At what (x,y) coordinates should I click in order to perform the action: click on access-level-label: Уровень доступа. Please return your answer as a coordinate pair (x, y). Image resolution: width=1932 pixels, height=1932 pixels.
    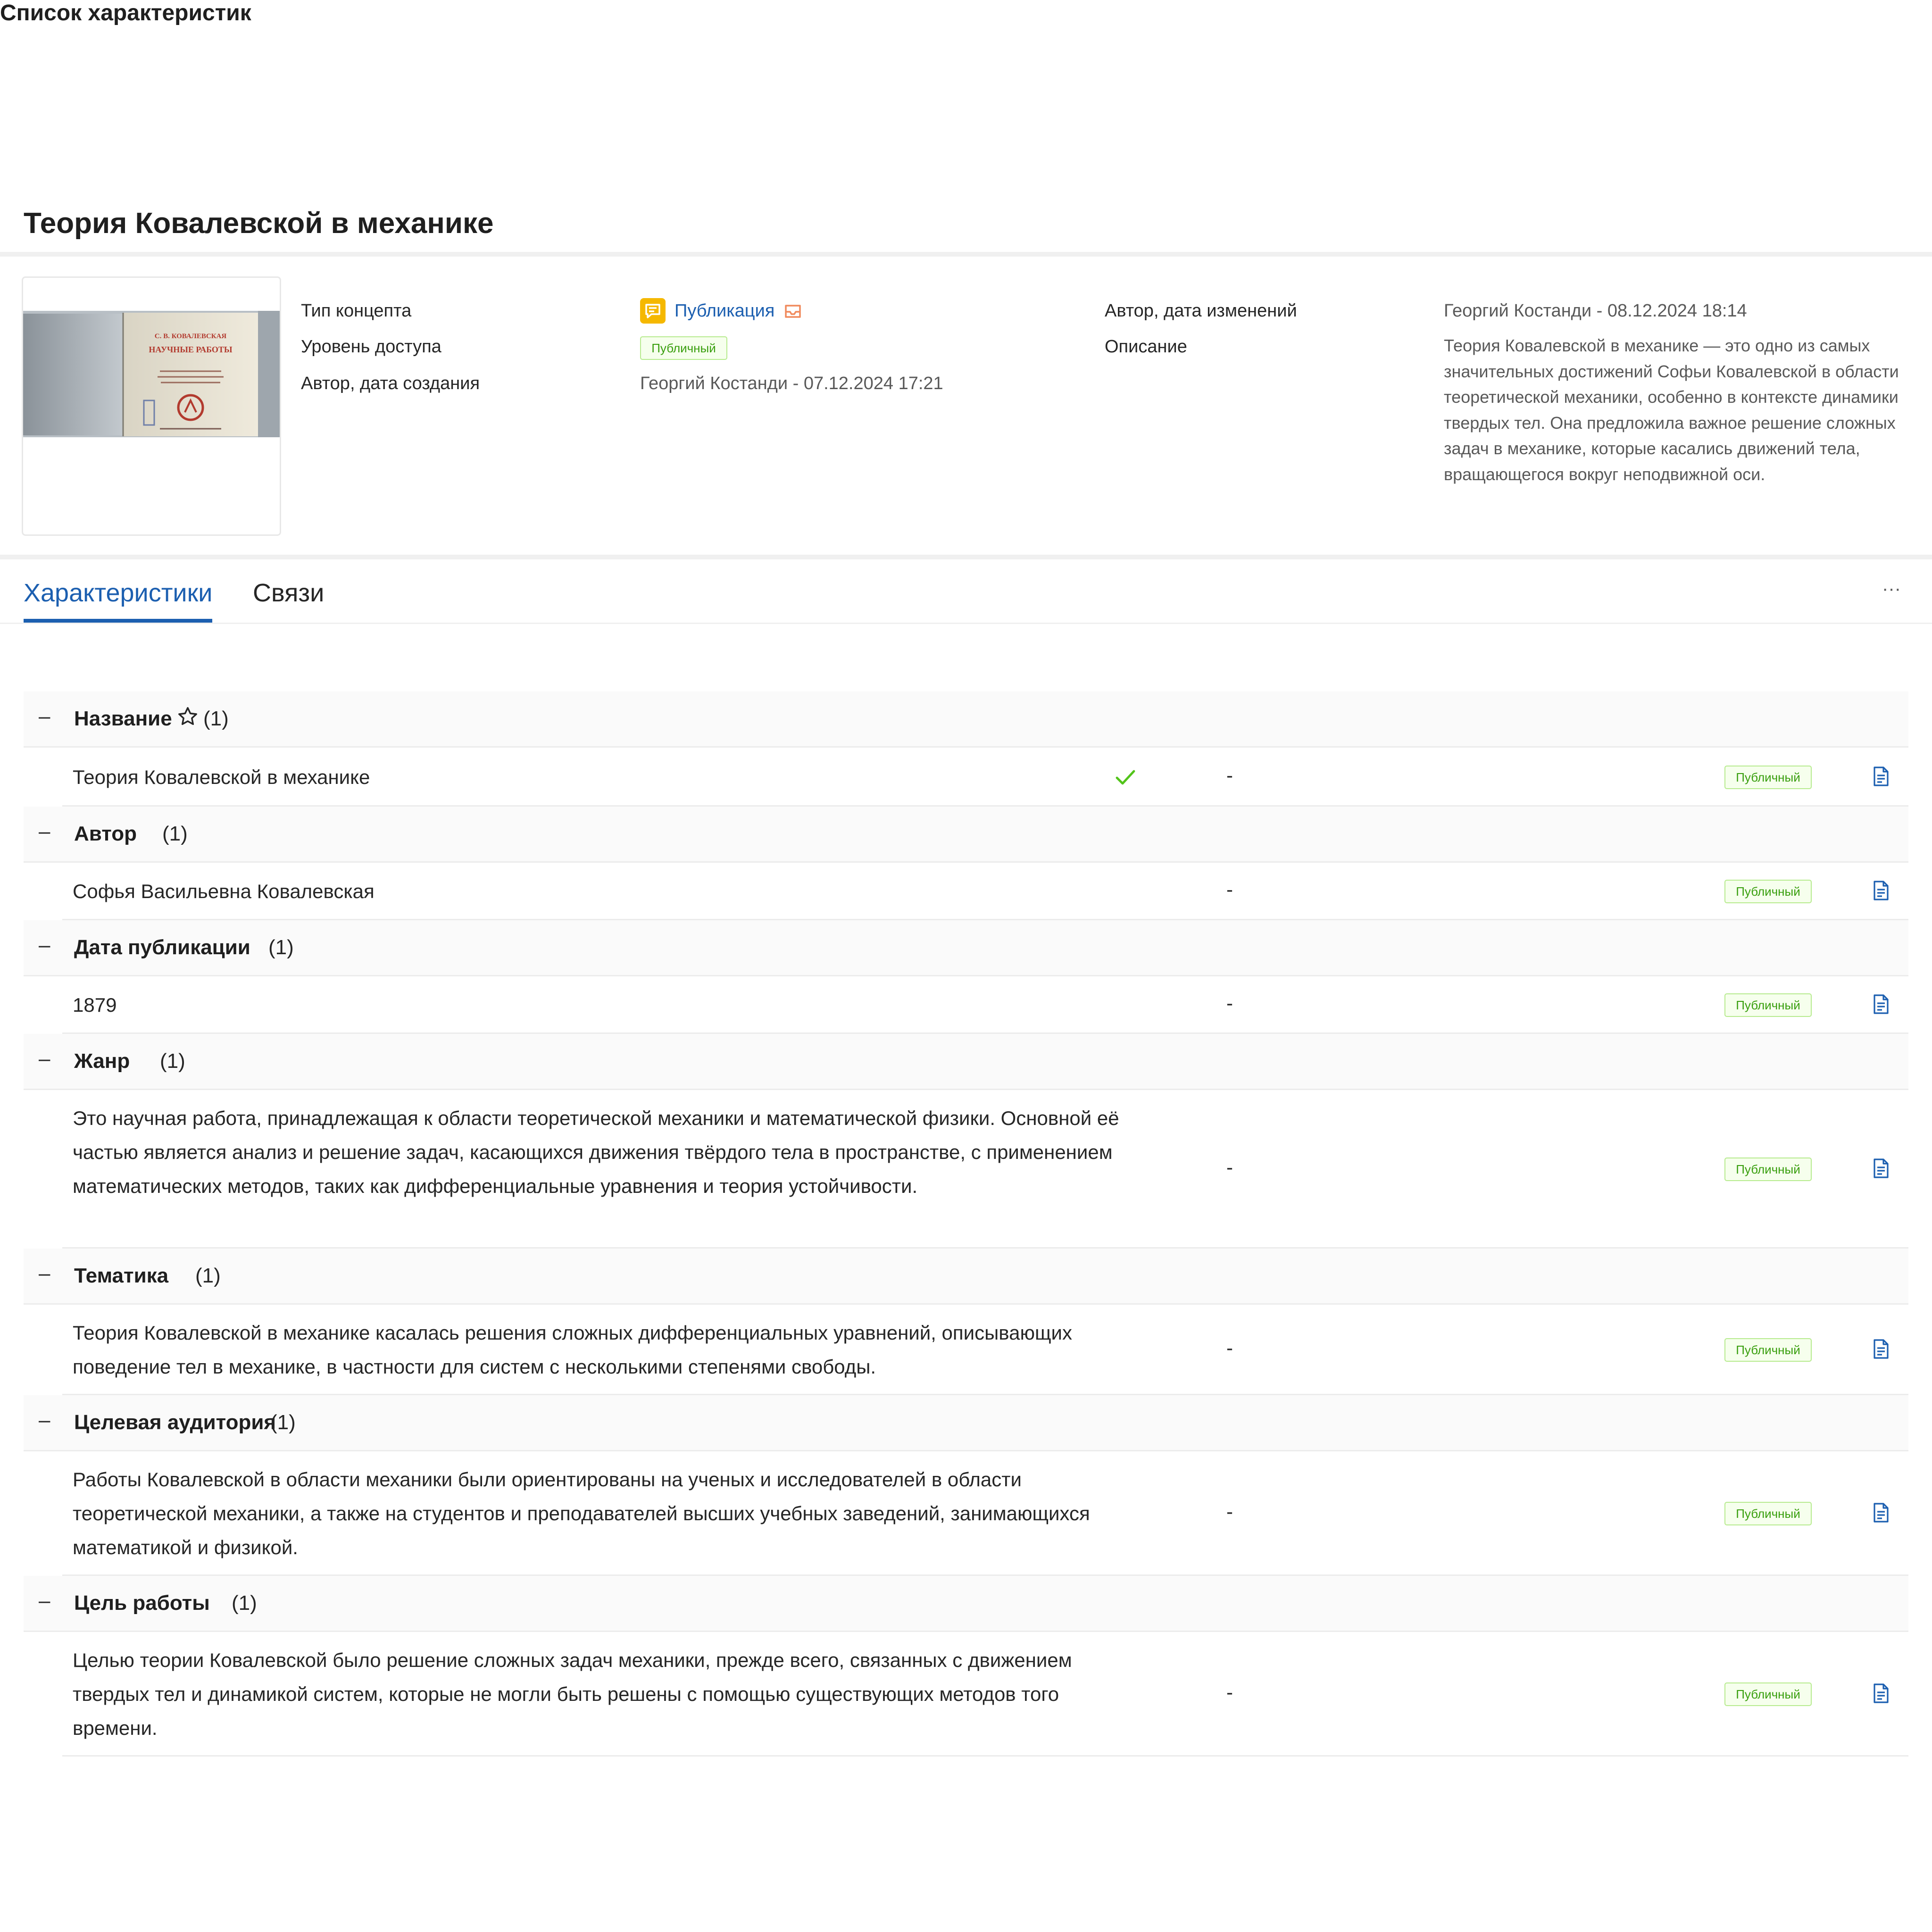
    Looking at the image, I should click on (371, 347).